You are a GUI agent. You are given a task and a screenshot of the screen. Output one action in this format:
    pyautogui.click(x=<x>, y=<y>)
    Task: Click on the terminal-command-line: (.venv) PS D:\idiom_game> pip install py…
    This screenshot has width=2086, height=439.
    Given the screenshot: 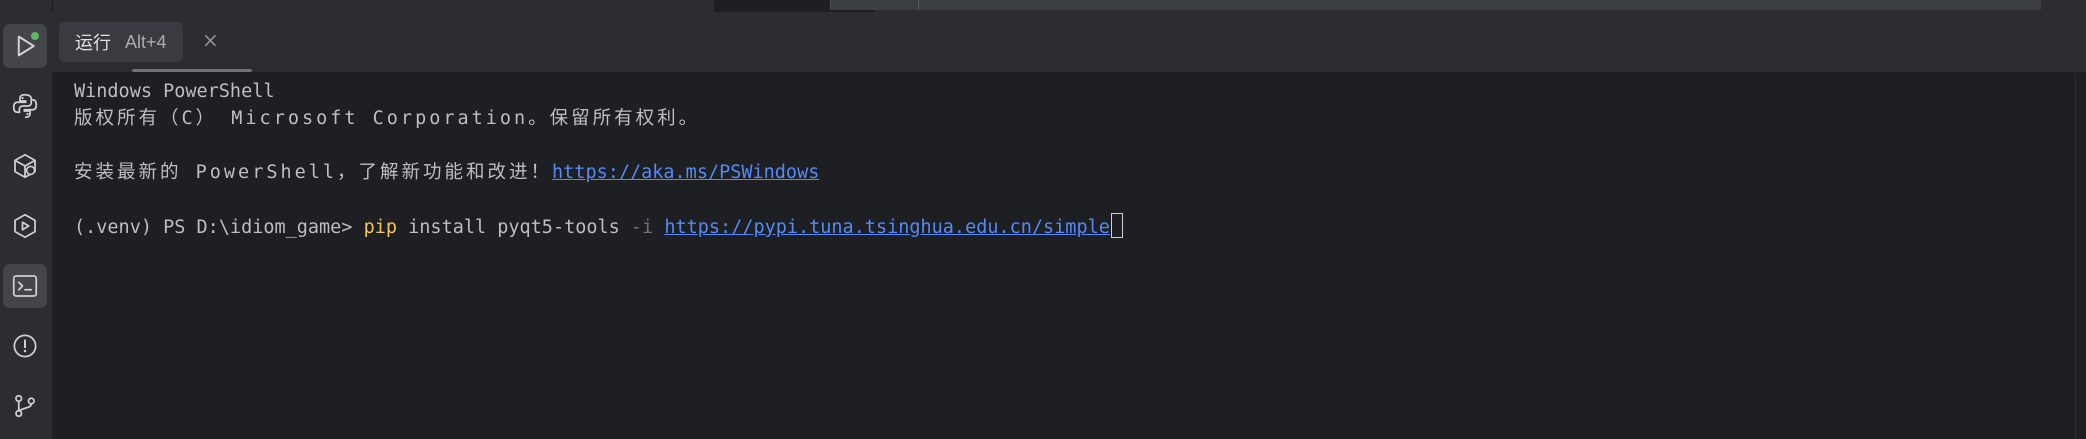 What is the action you would take?
    pyautogui.click(x=598, y=226)
    